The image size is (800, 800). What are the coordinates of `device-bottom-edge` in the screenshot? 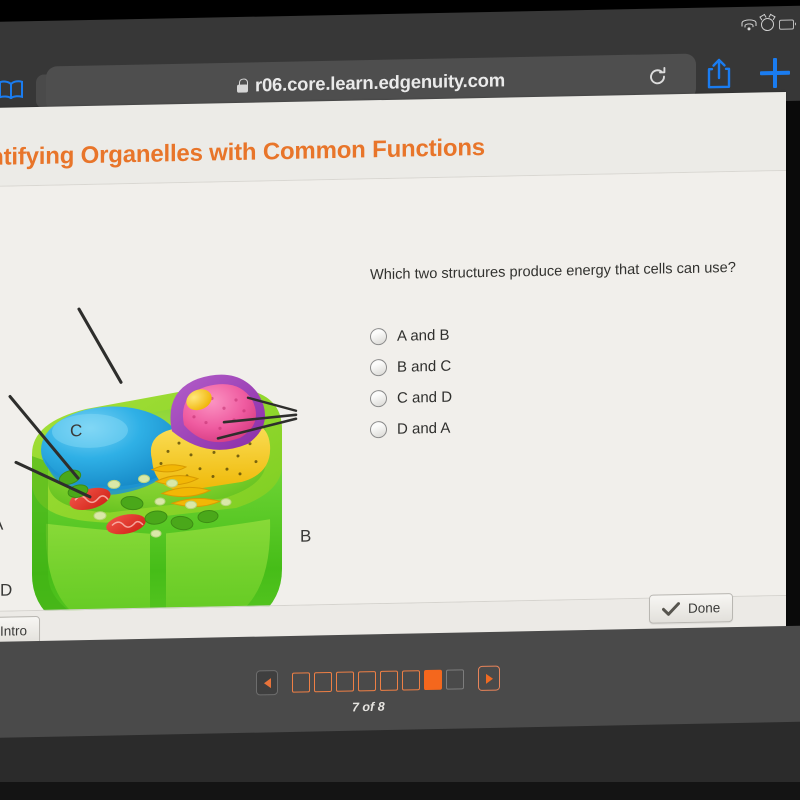 It's located at (400, 791).